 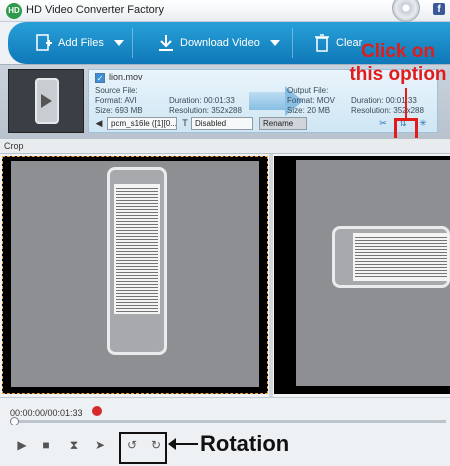 I want to click on output-size: Size: 20 MB, so click(x=309, y=110).